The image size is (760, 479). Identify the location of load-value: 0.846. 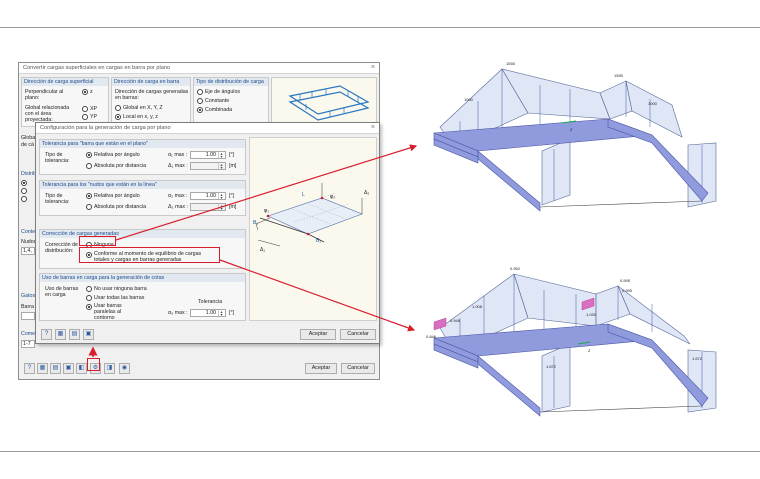
(431, 336).